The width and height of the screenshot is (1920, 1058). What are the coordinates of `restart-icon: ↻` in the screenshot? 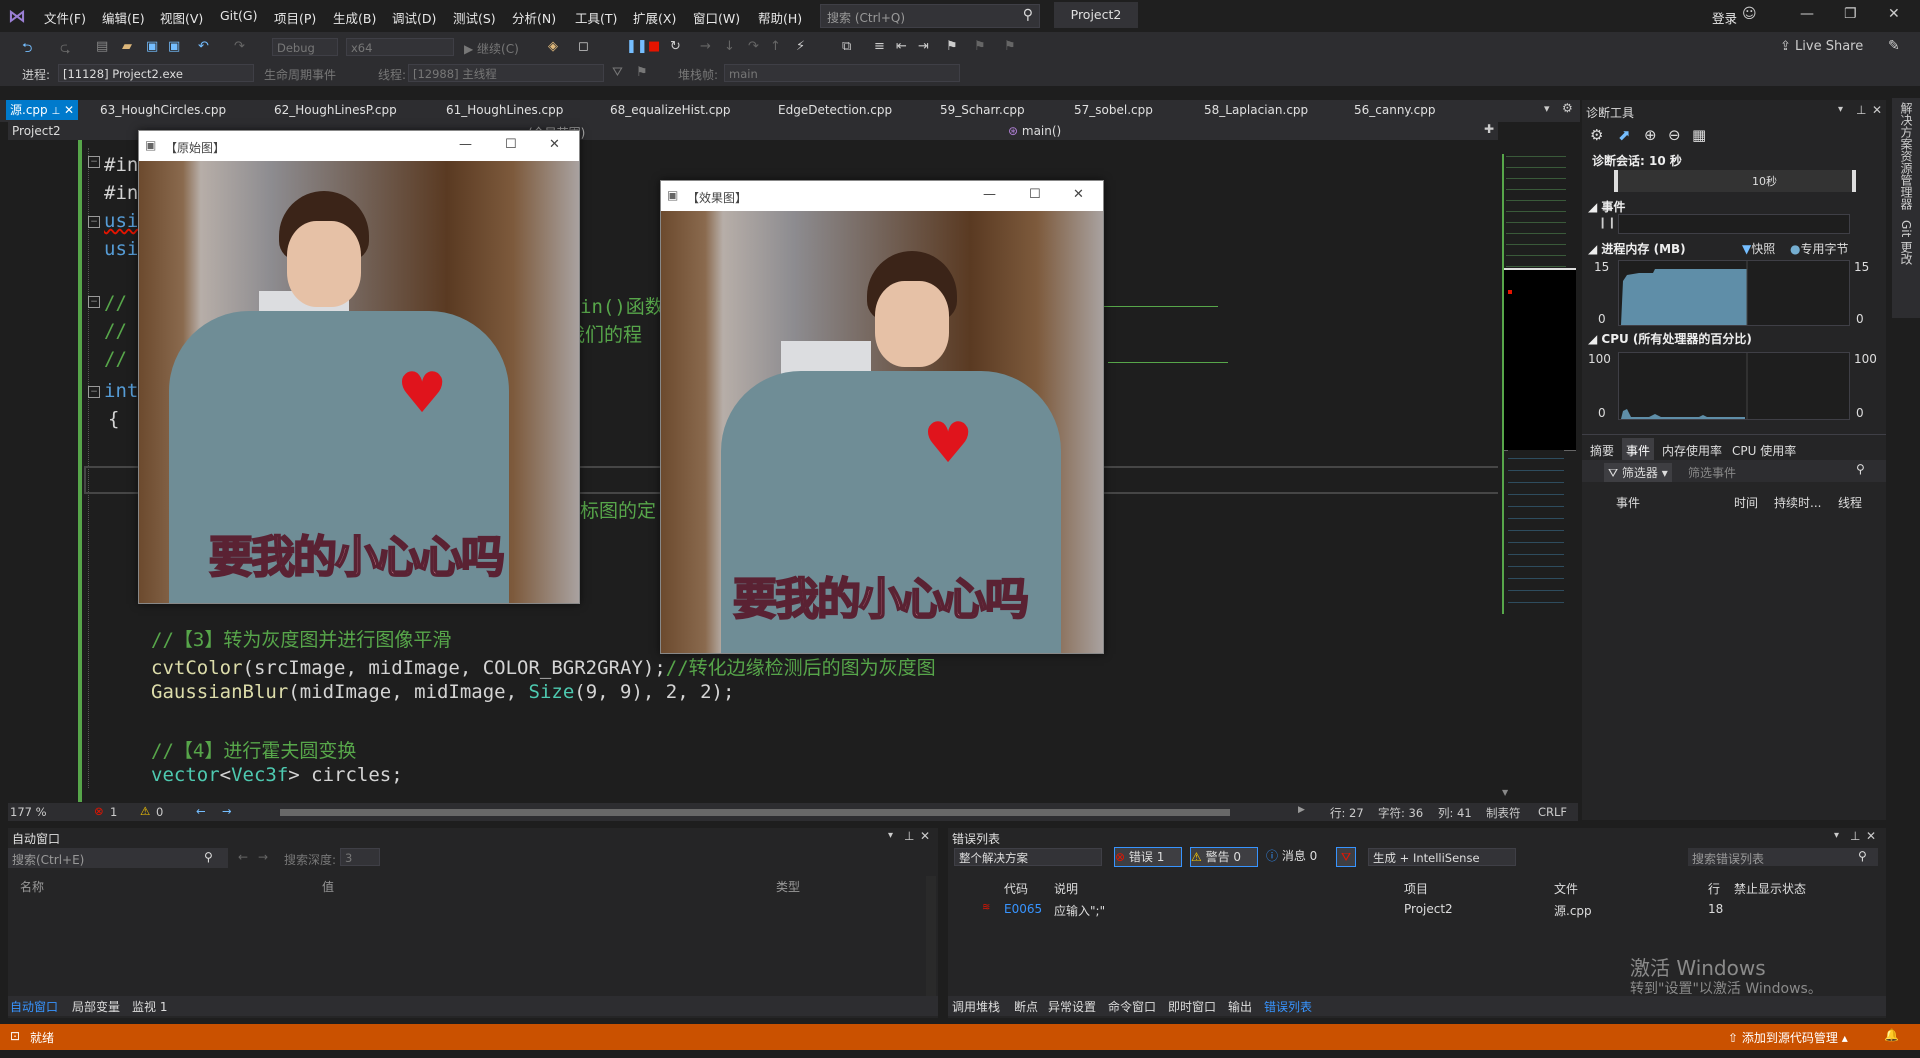 It's located at (675, 46).